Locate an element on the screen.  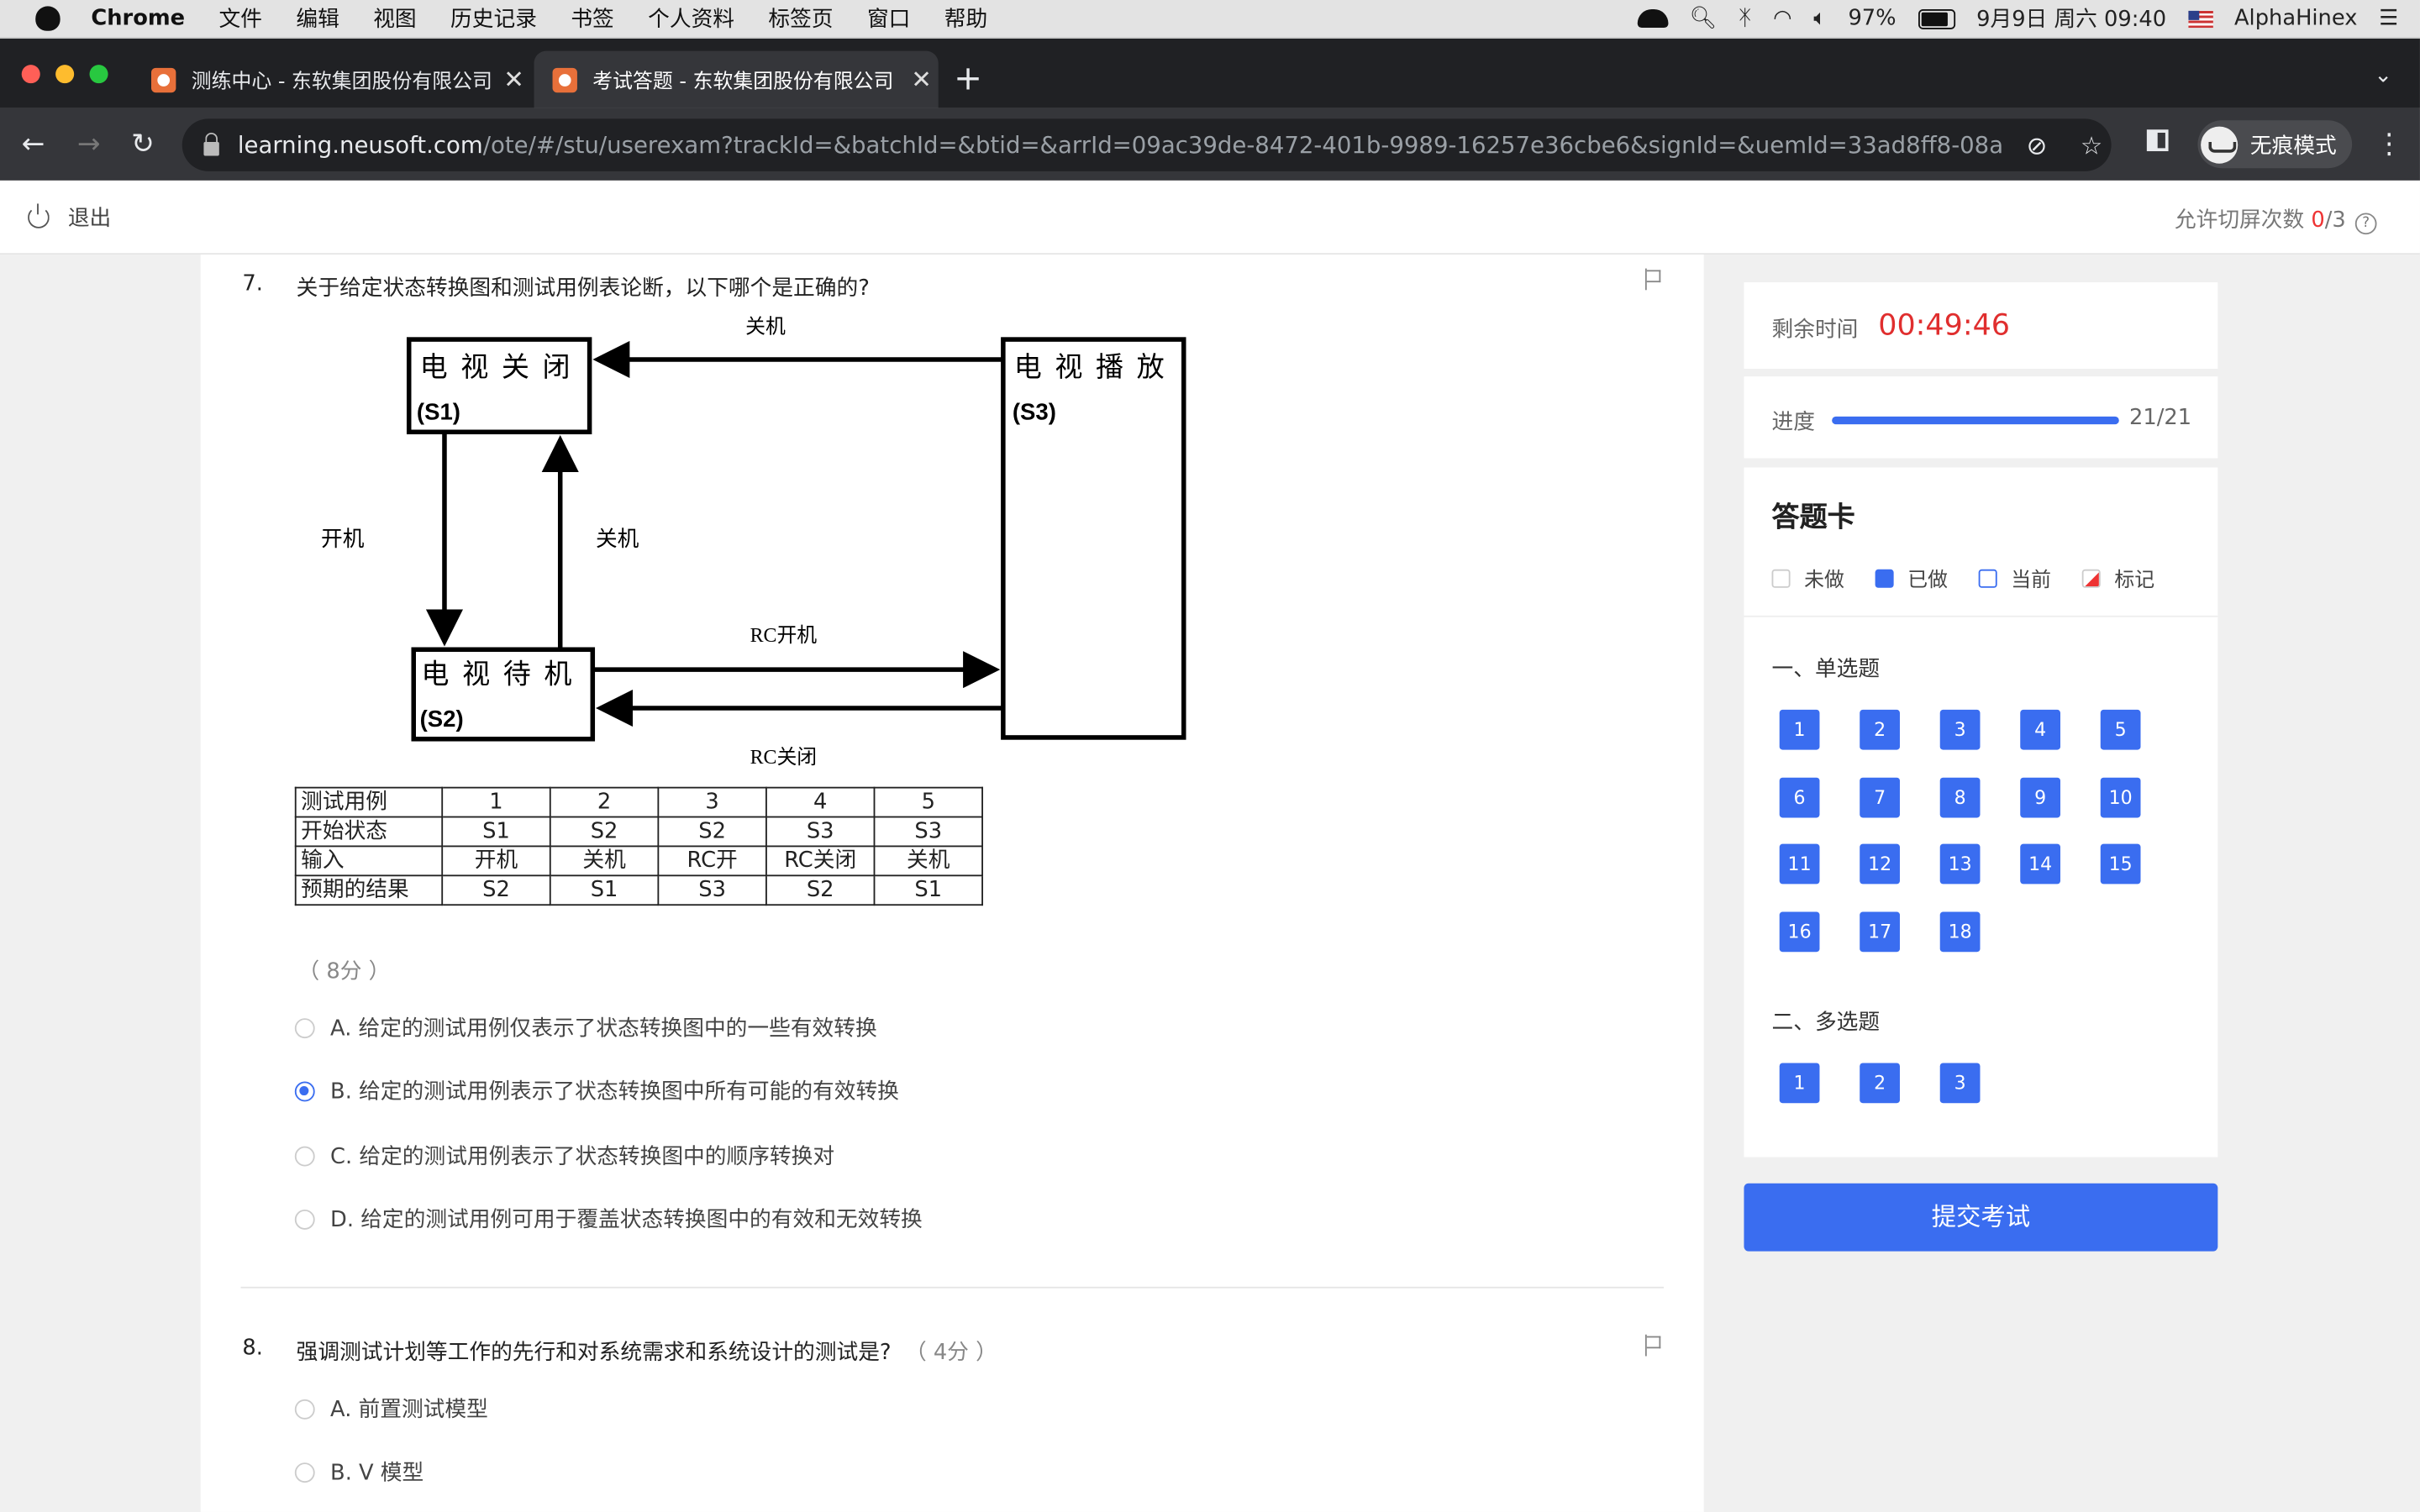
menu-clock: 9月9日 周六 09:40 is located at coordinates (2071, 18).